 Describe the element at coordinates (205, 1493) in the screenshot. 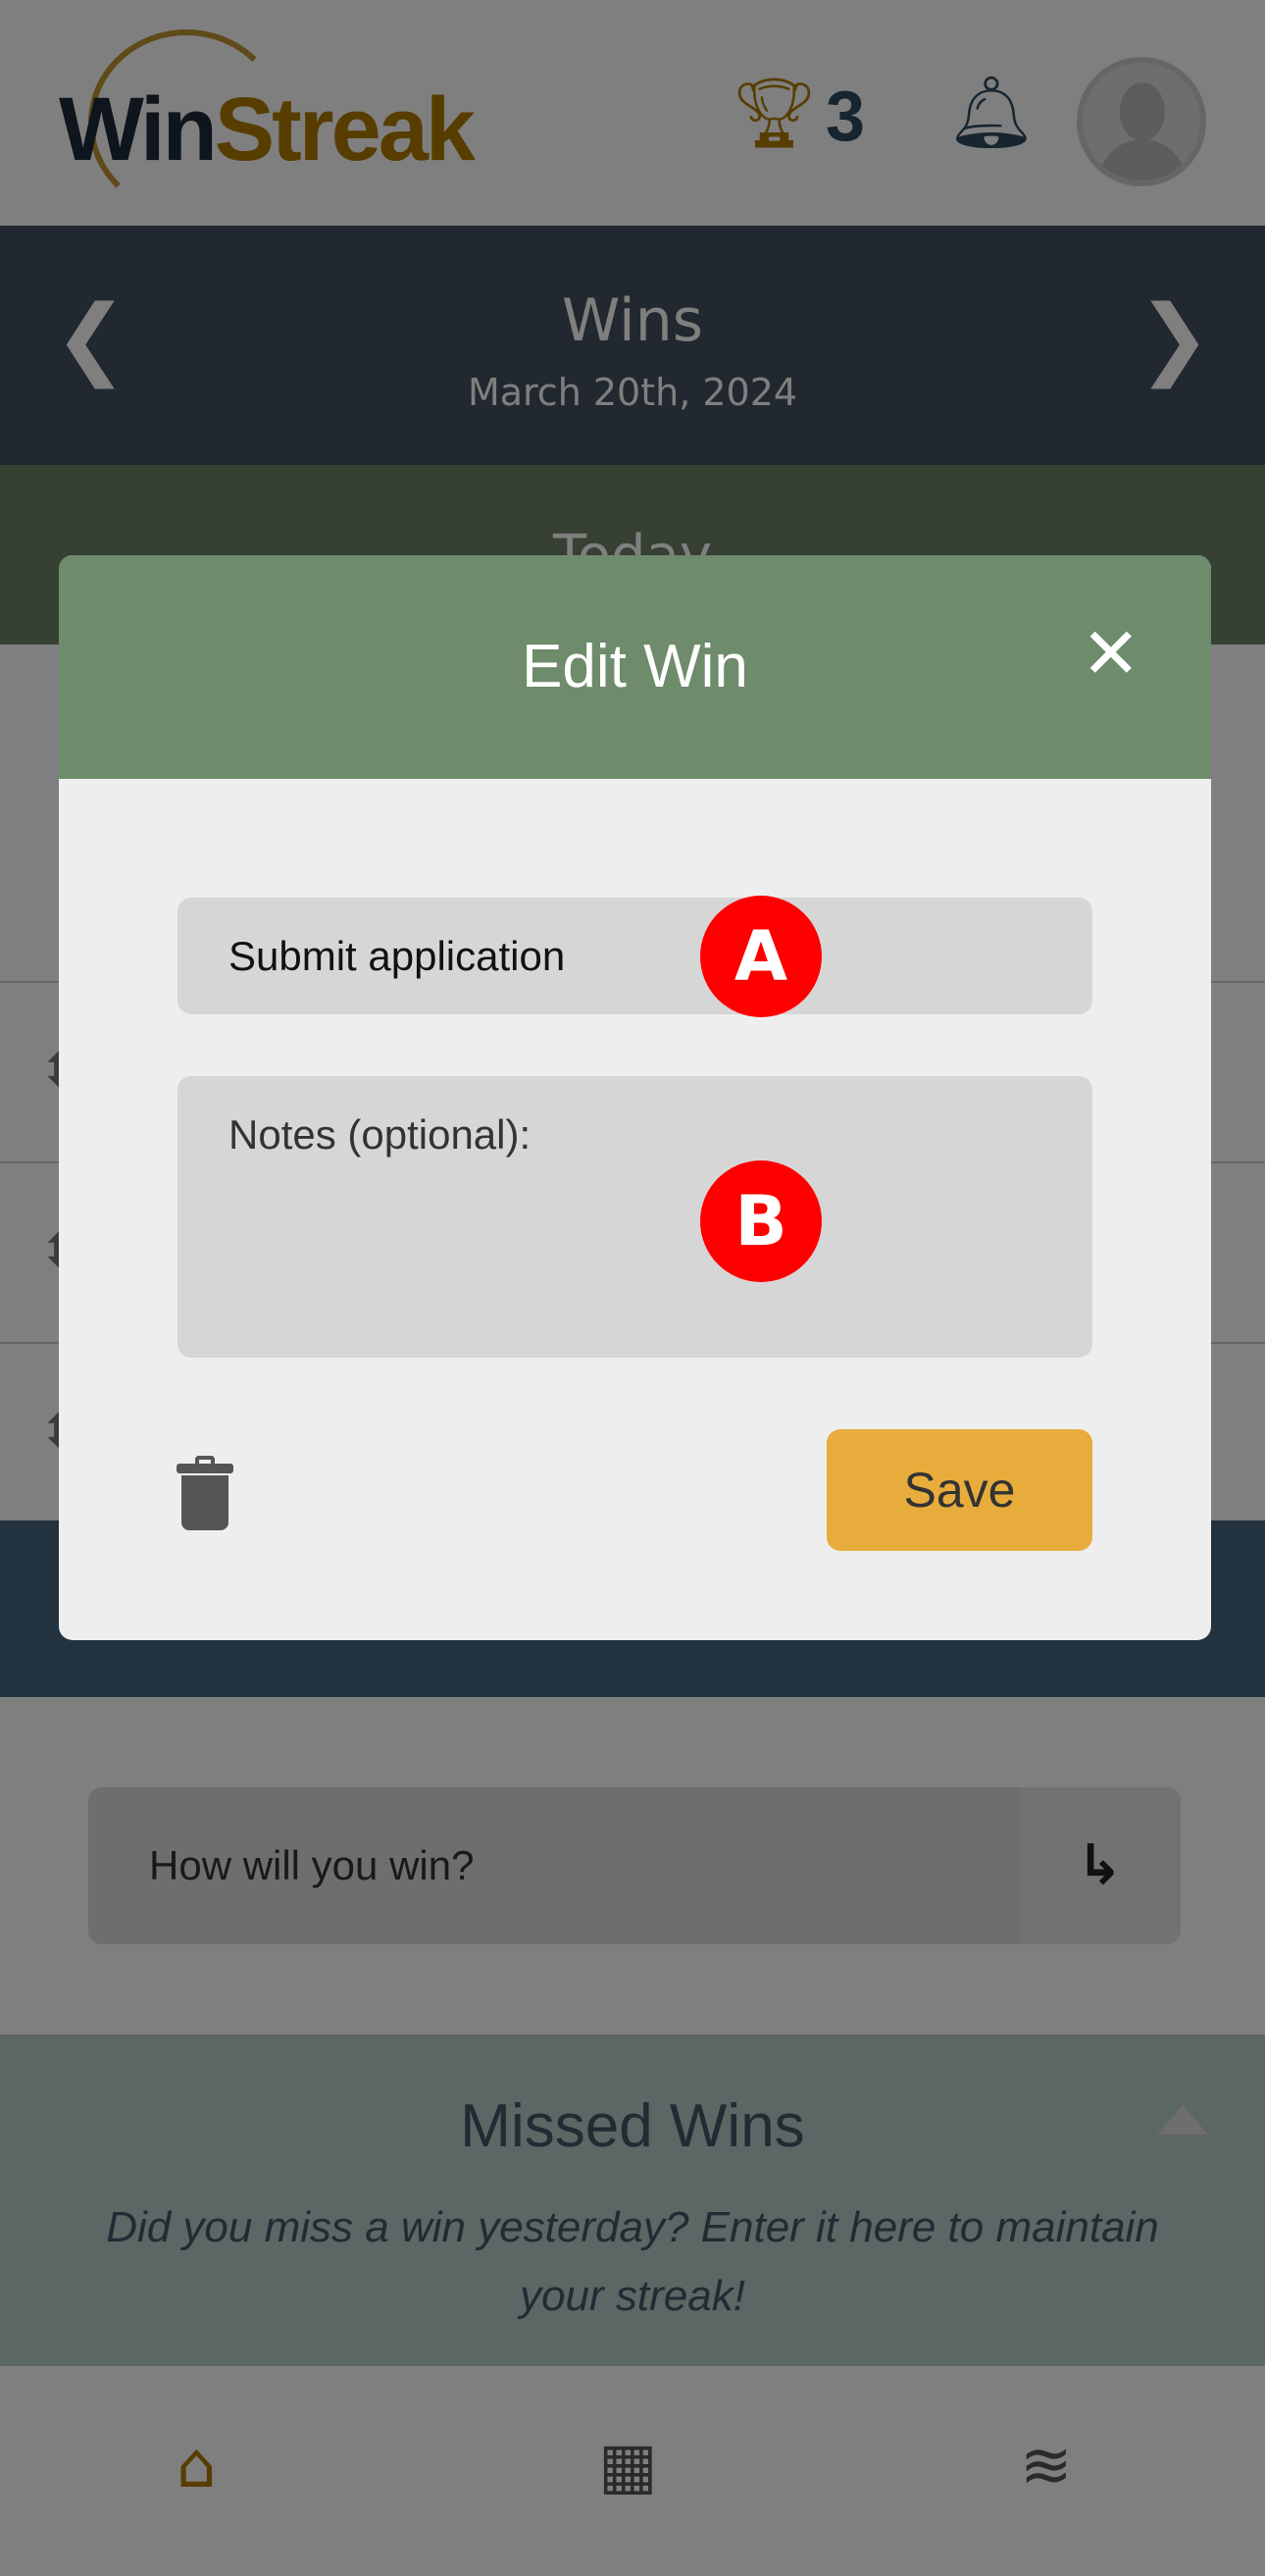

I see `trash-icon` at that location.